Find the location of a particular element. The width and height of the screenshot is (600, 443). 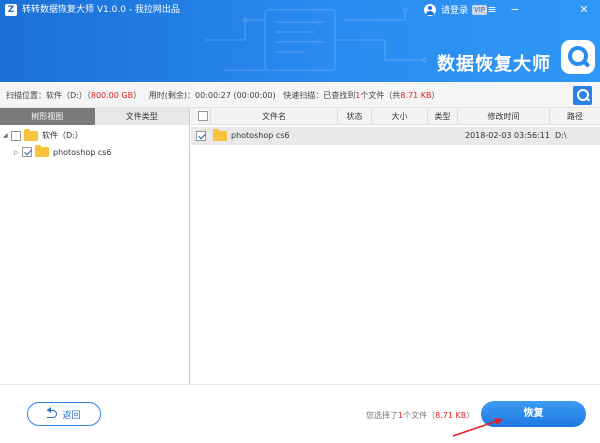

close-icon: ✕ is located at coordinates (584, 10).